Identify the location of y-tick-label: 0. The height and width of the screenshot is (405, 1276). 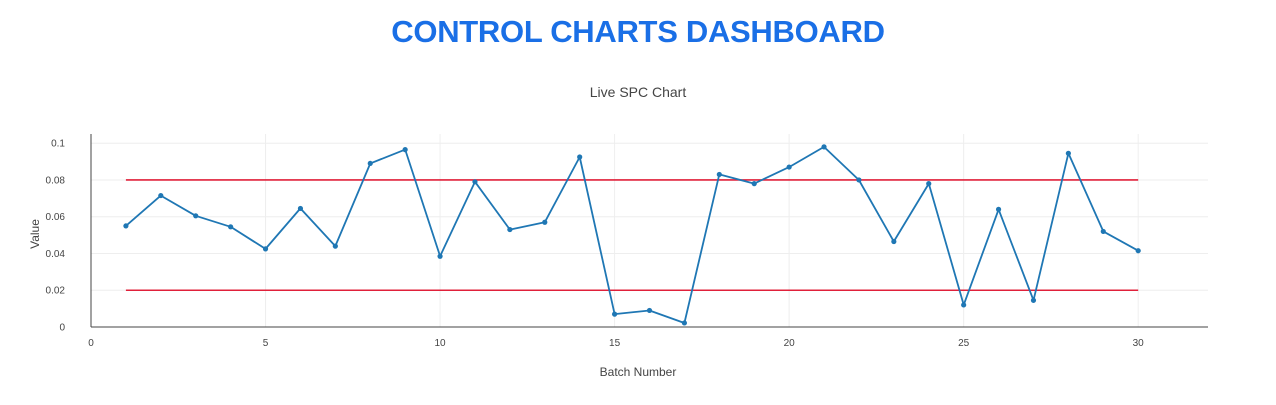
(62, 328).